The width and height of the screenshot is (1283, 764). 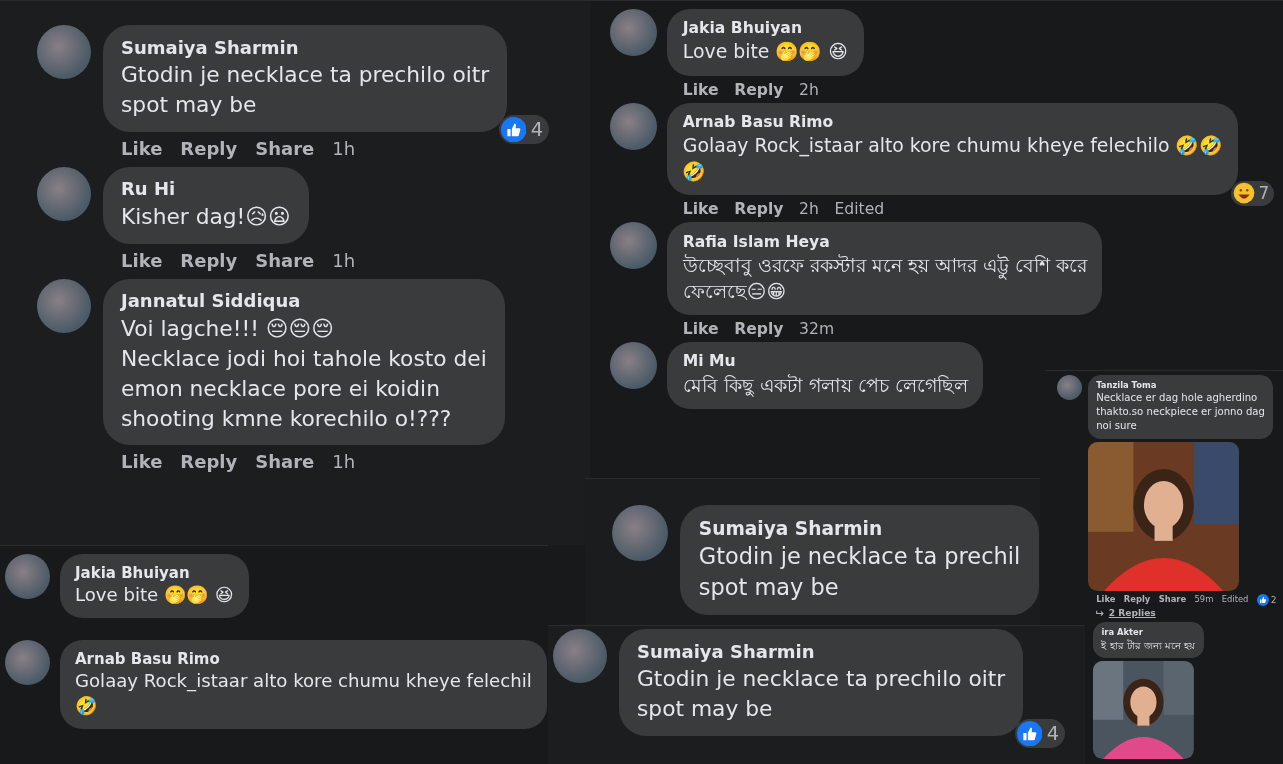 What do you see at coordinates (1273, 600) in the screenshot?
I see `reaction-count: 2` at bounding box center [1273, 600].